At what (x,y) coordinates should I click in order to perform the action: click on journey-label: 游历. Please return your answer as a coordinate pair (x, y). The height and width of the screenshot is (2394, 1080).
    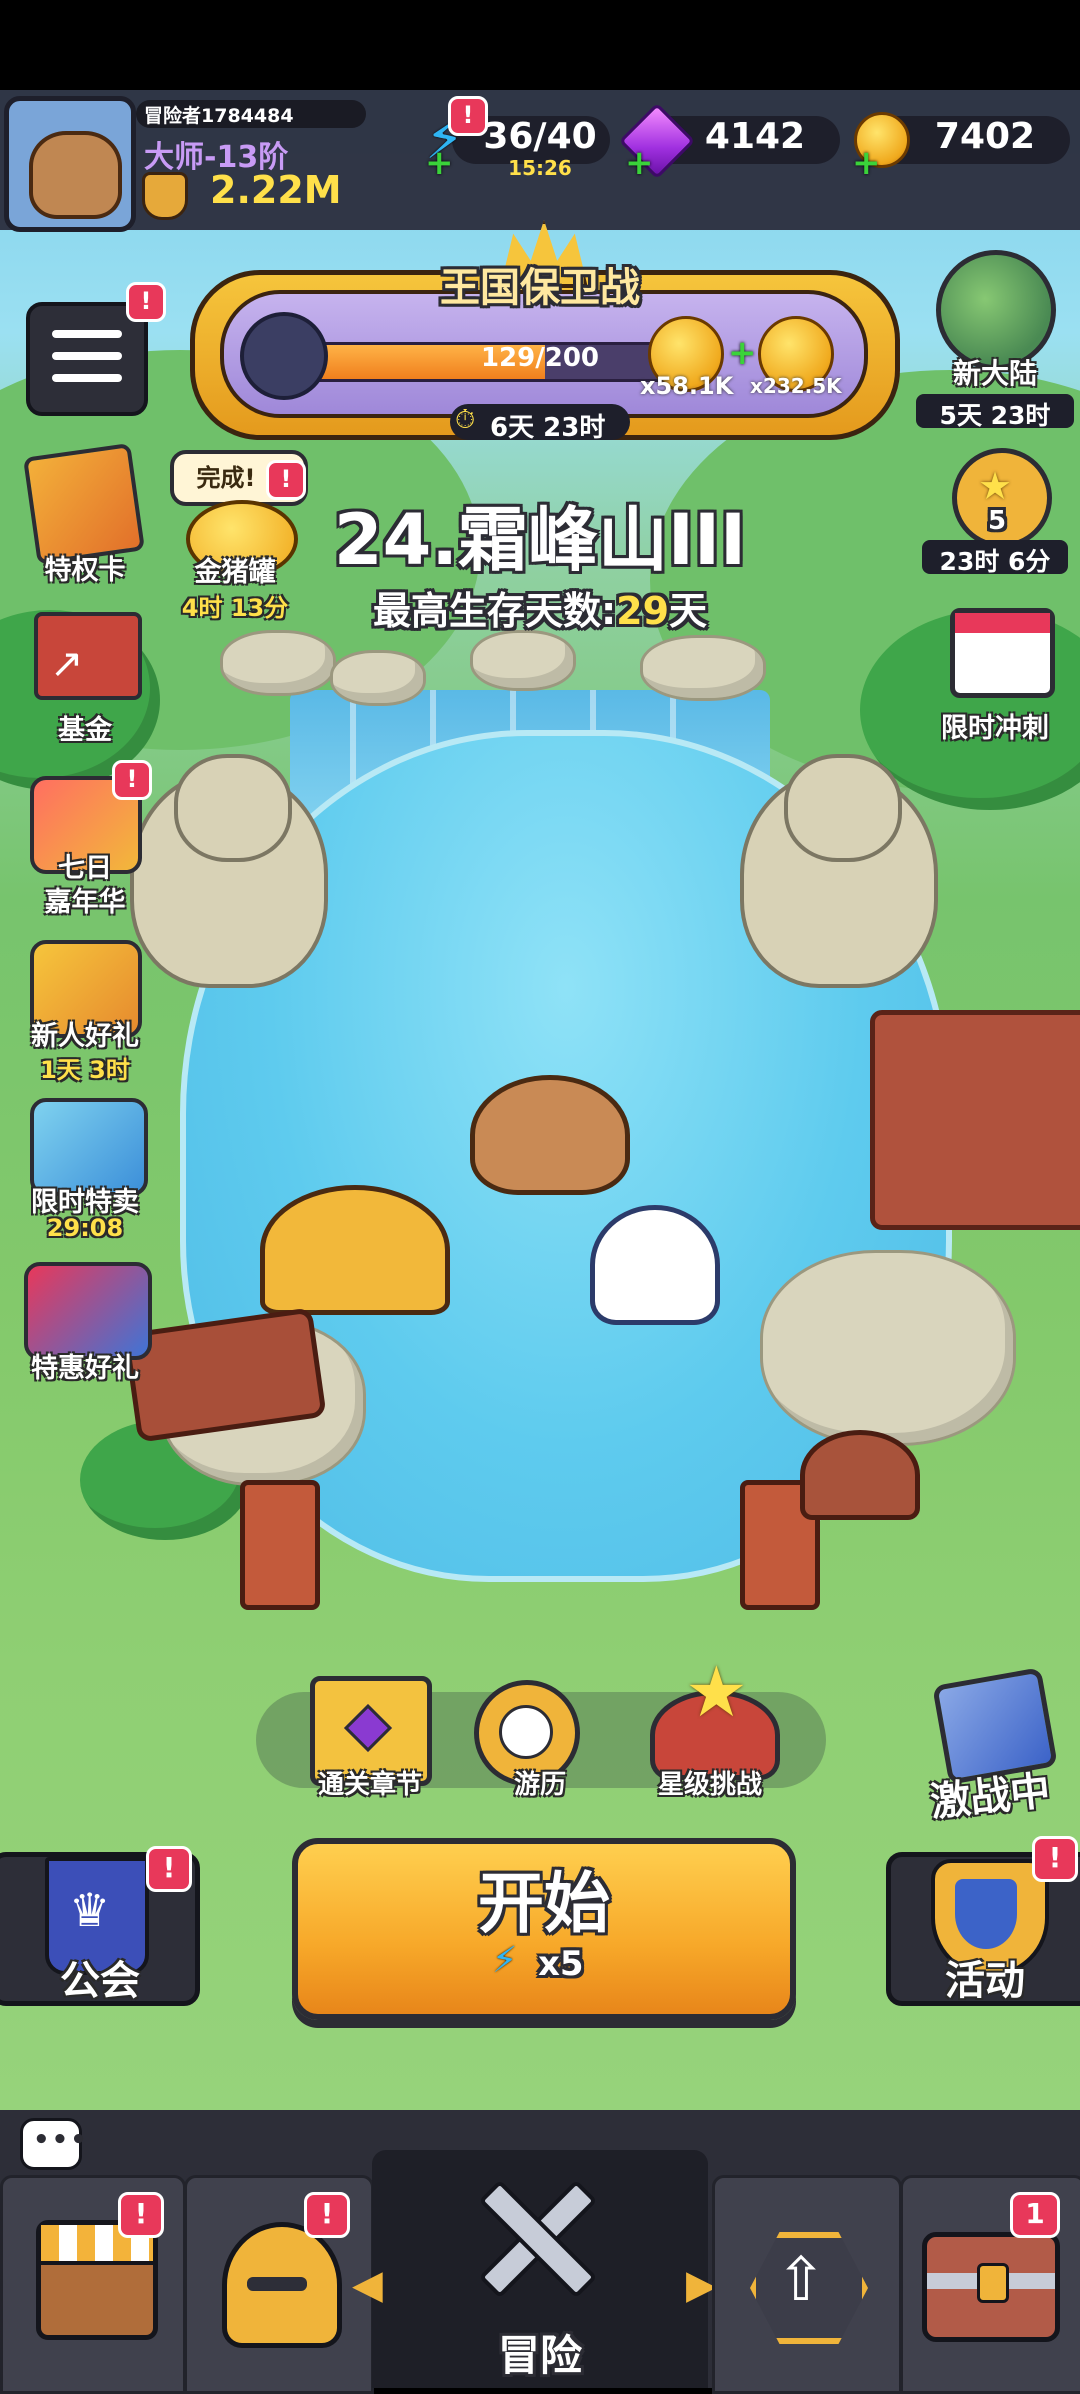
    Looking at the image, I should click on (540, 1782).